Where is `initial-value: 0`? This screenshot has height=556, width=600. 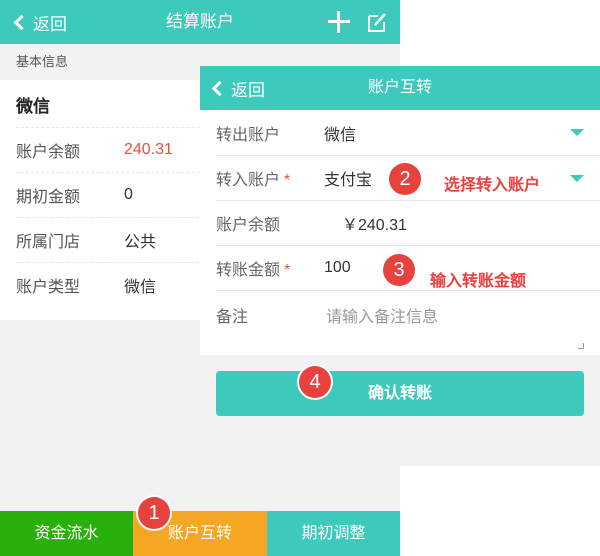 initial-value: 0 is located at coordinates (128, 194).